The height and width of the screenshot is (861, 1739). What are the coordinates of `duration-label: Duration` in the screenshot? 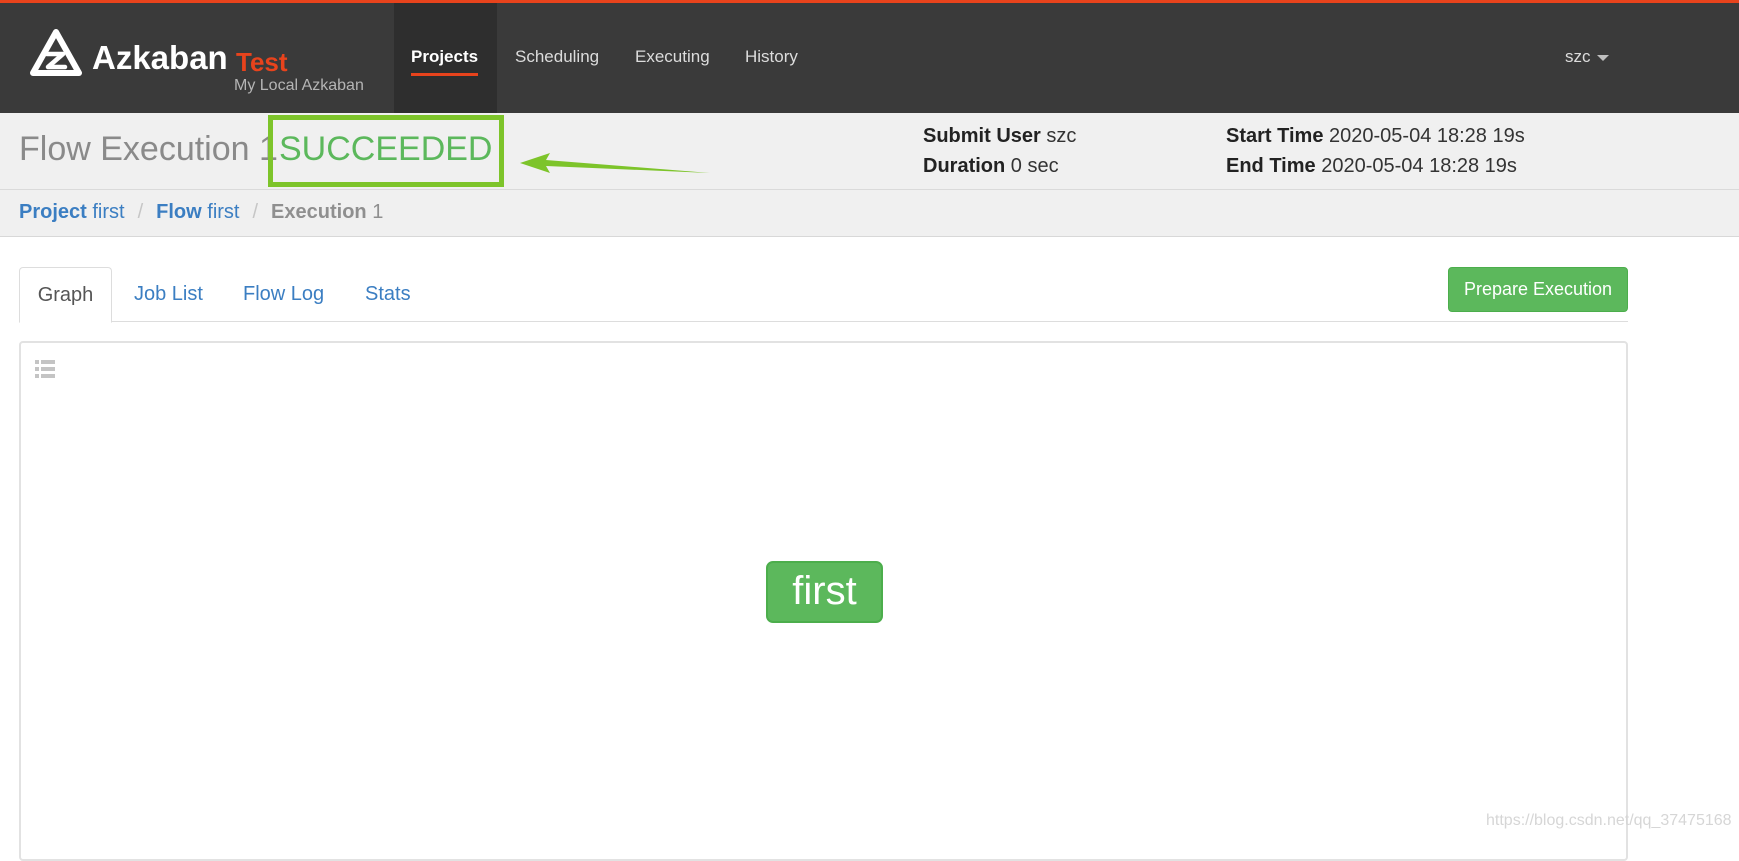 It's located at (964, 166).